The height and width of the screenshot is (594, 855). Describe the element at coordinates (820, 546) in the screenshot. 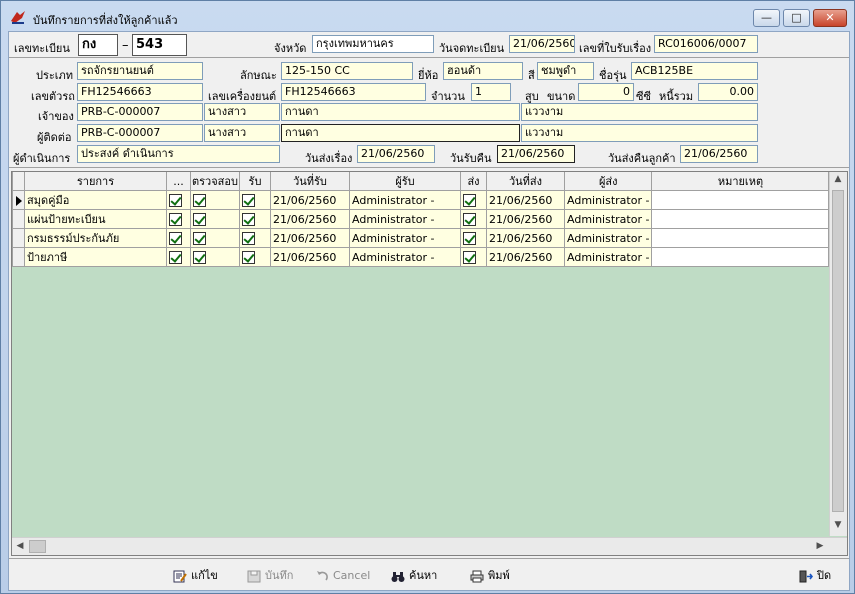

I see `scroll-right-icon: ▶` at that location.